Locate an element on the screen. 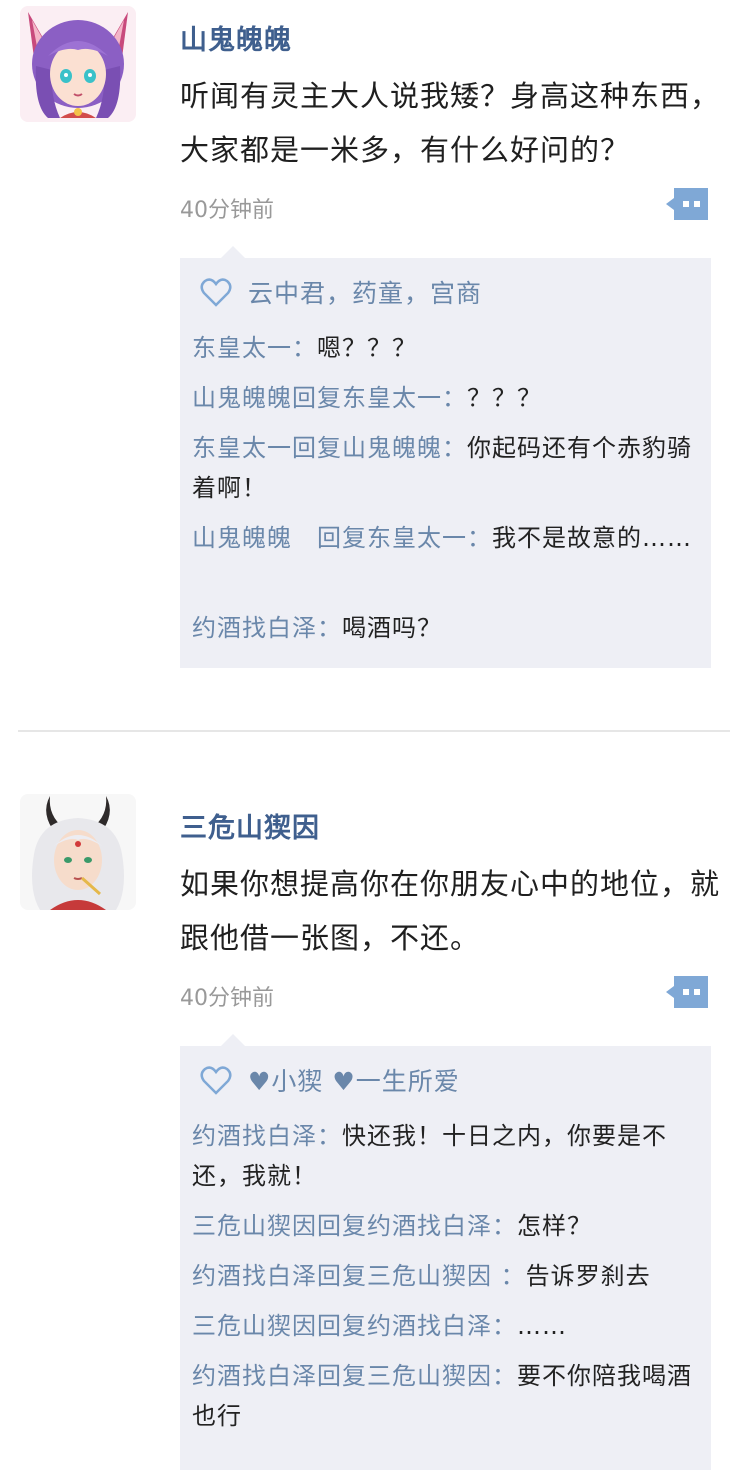 The height and width of the screenshot is (1484, 740). reply-item: 约酒找白泽：快还我！十日之内，你要是不还，我就！ is located at coordinates (447, 1156).